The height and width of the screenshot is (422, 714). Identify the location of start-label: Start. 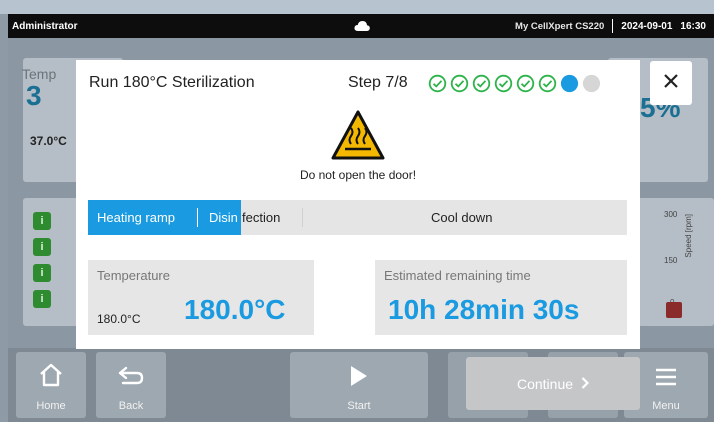
(359, 406).